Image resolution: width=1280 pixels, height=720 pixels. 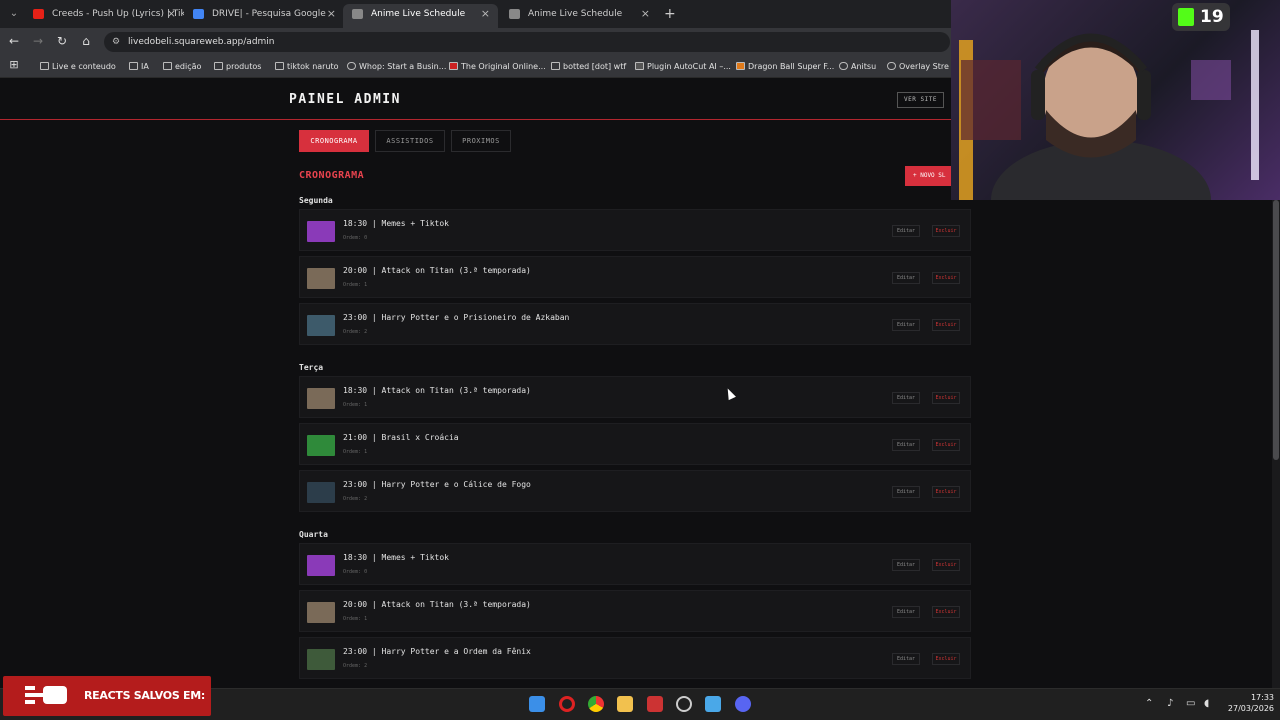 I want to click on bookmark-item: botted [dot] wtf, so click(x=588, y=66).